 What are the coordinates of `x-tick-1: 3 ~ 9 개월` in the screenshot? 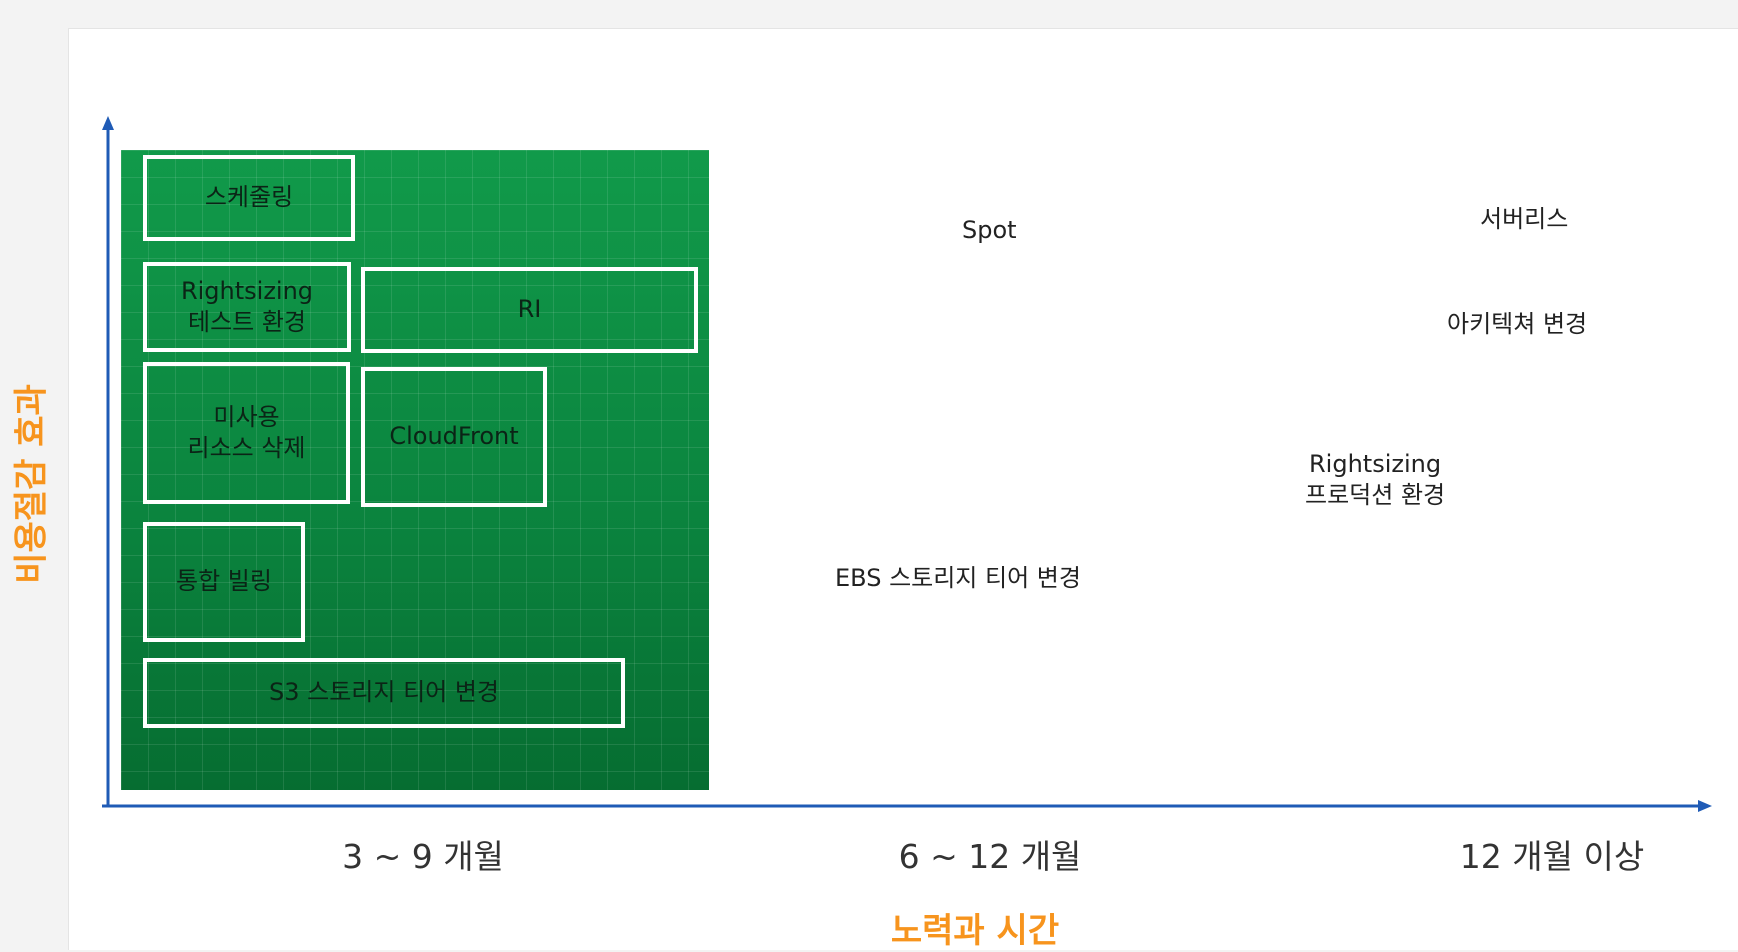 It's located at (423, 856).